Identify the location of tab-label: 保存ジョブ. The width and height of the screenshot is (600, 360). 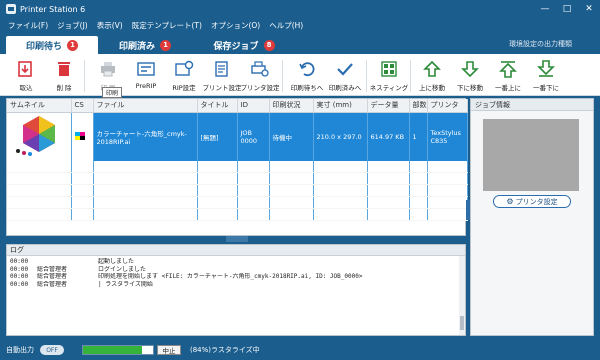
(236, 46).